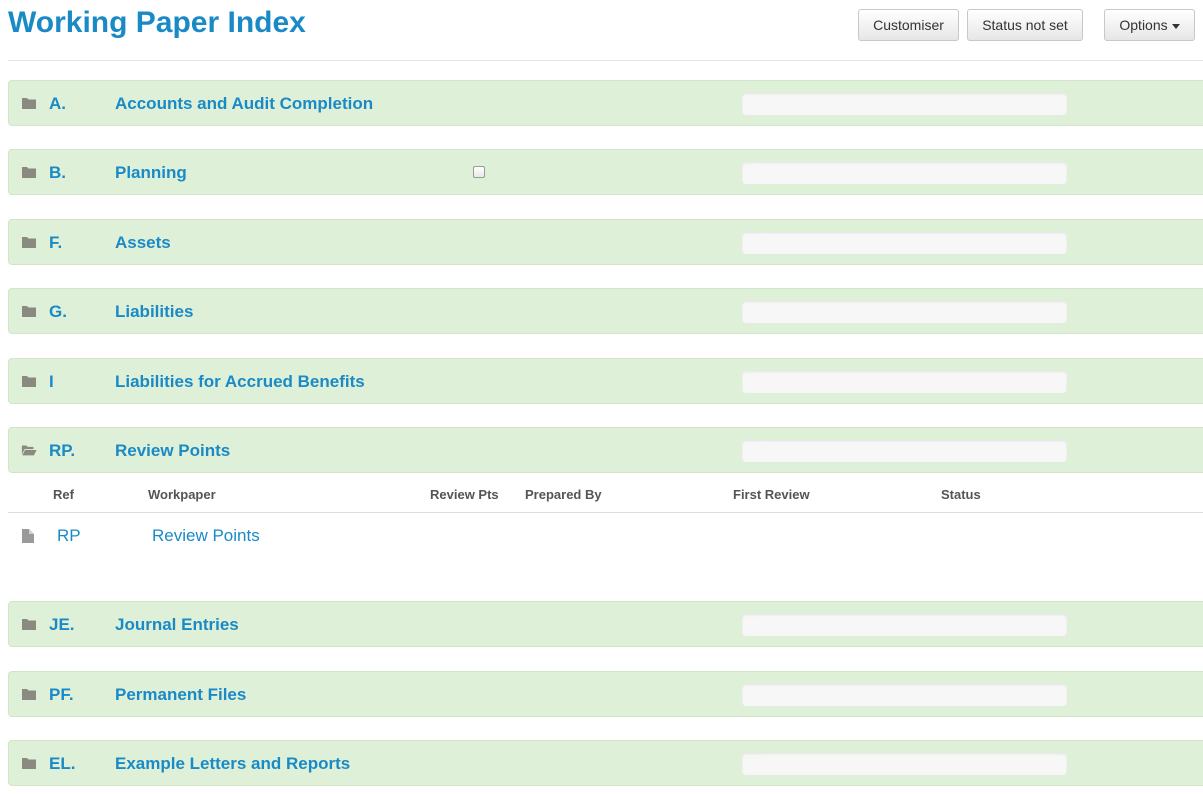 This screenshot has width=1203, height=794. What do you see at coordinates (62, 450) in the screenshot?
I see `section-ref: RP.` at bounding box center [62, 450].